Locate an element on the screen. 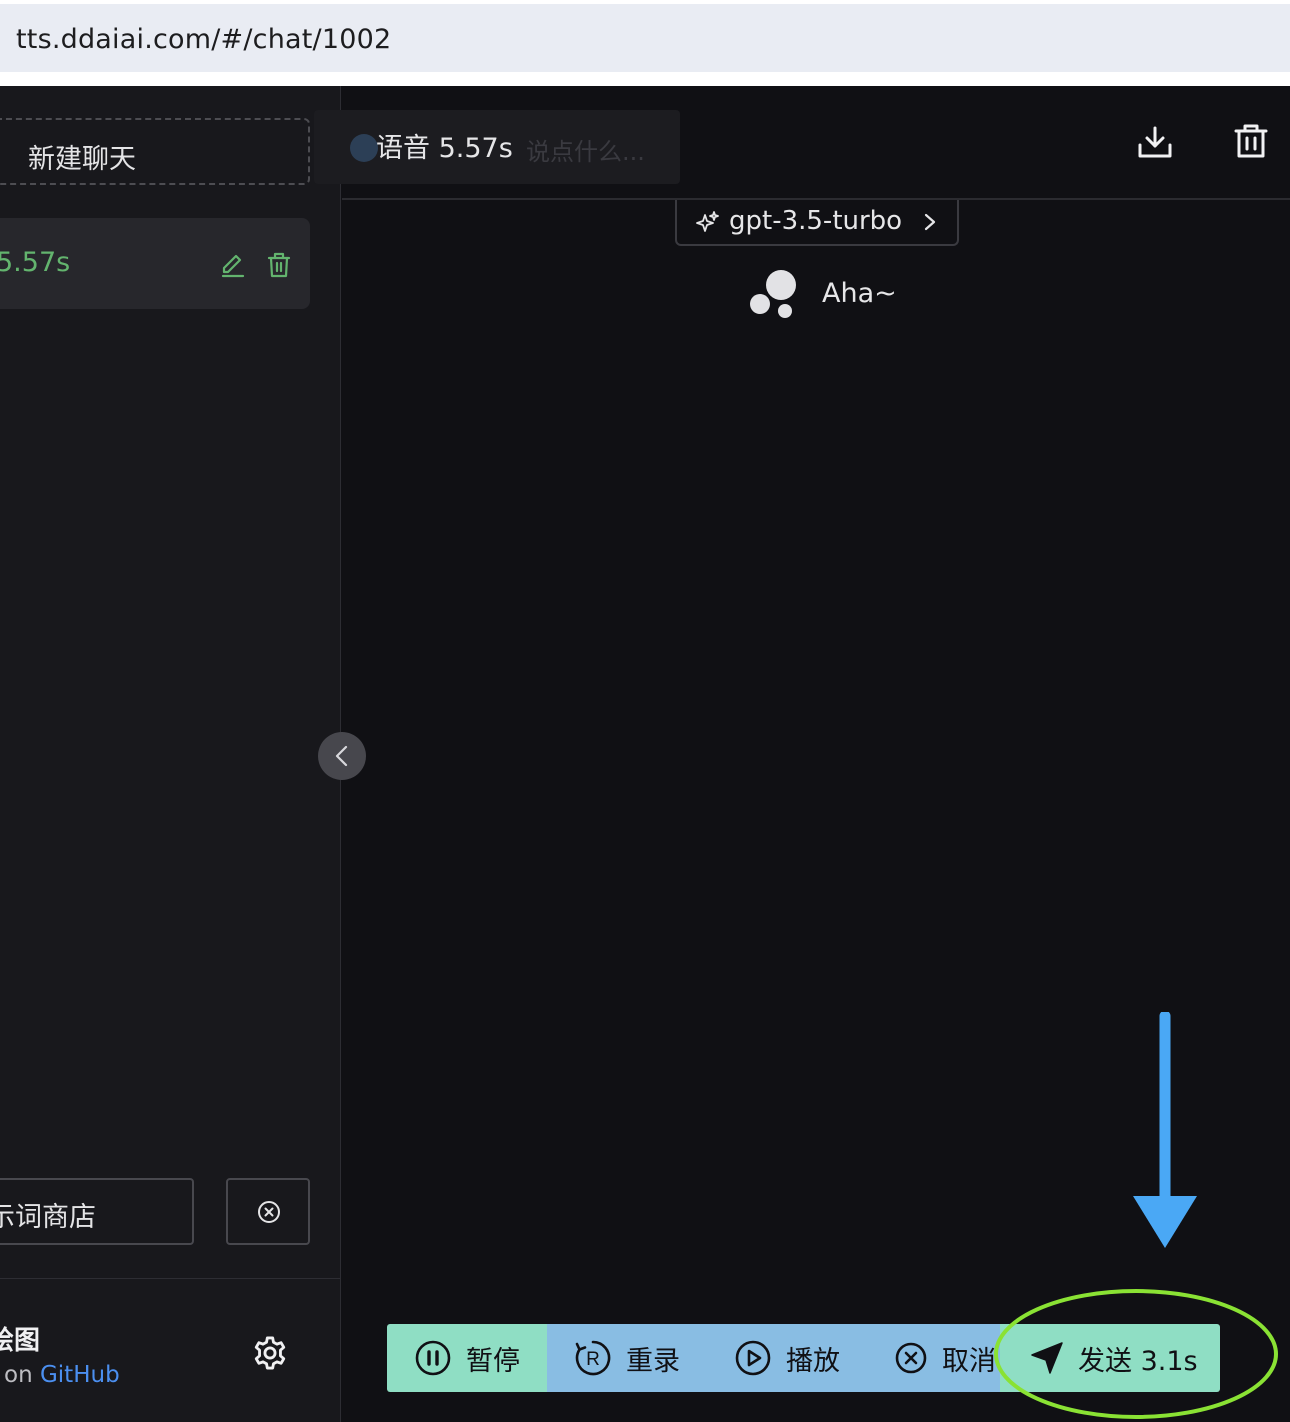  cancel-button: 取消 is located at coordinates (933, 1358).